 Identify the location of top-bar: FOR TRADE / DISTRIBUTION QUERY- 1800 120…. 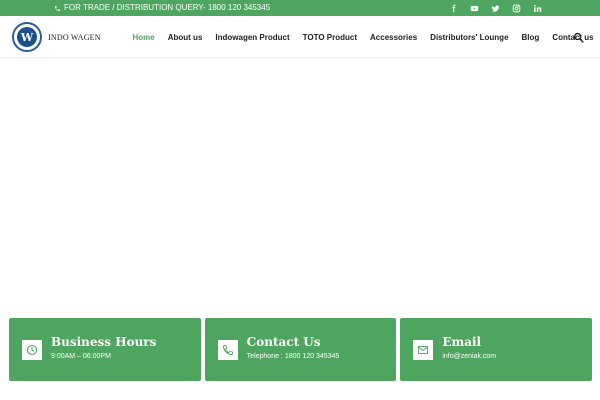
(300, 8).